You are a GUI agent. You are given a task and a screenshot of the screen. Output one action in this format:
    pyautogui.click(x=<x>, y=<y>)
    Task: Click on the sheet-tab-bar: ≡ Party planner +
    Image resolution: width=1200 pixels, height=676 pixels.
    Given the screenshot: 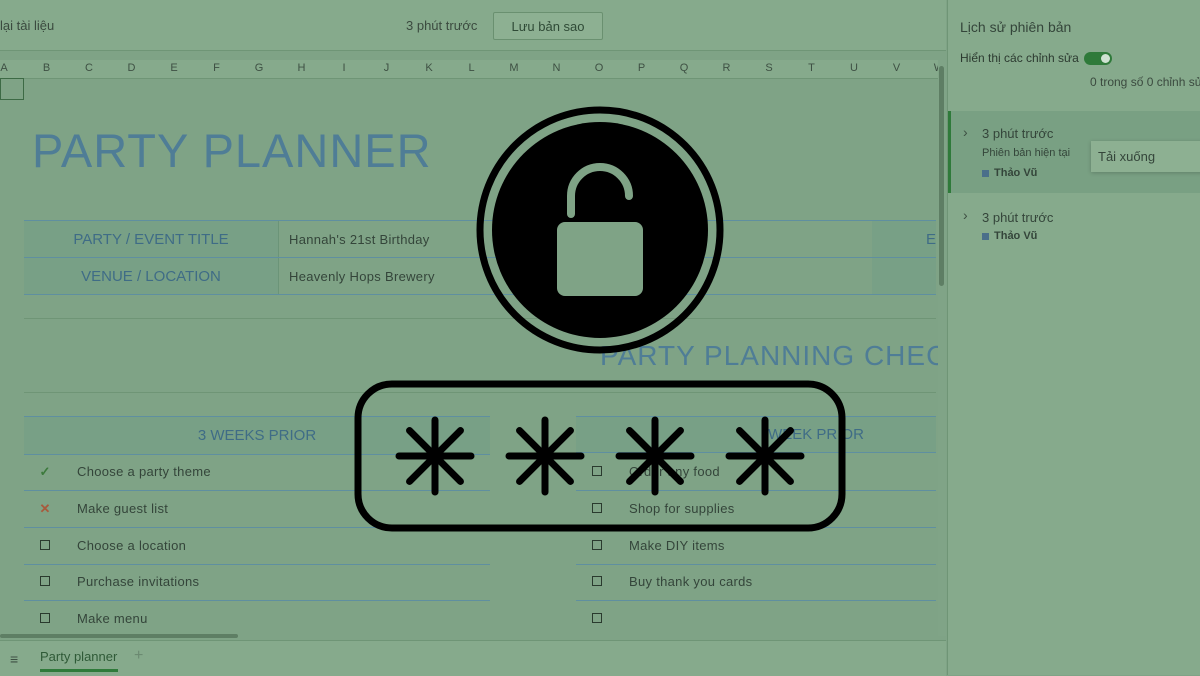 What is the action you would take?
    pyautogui.click(x=473, y=658)
    